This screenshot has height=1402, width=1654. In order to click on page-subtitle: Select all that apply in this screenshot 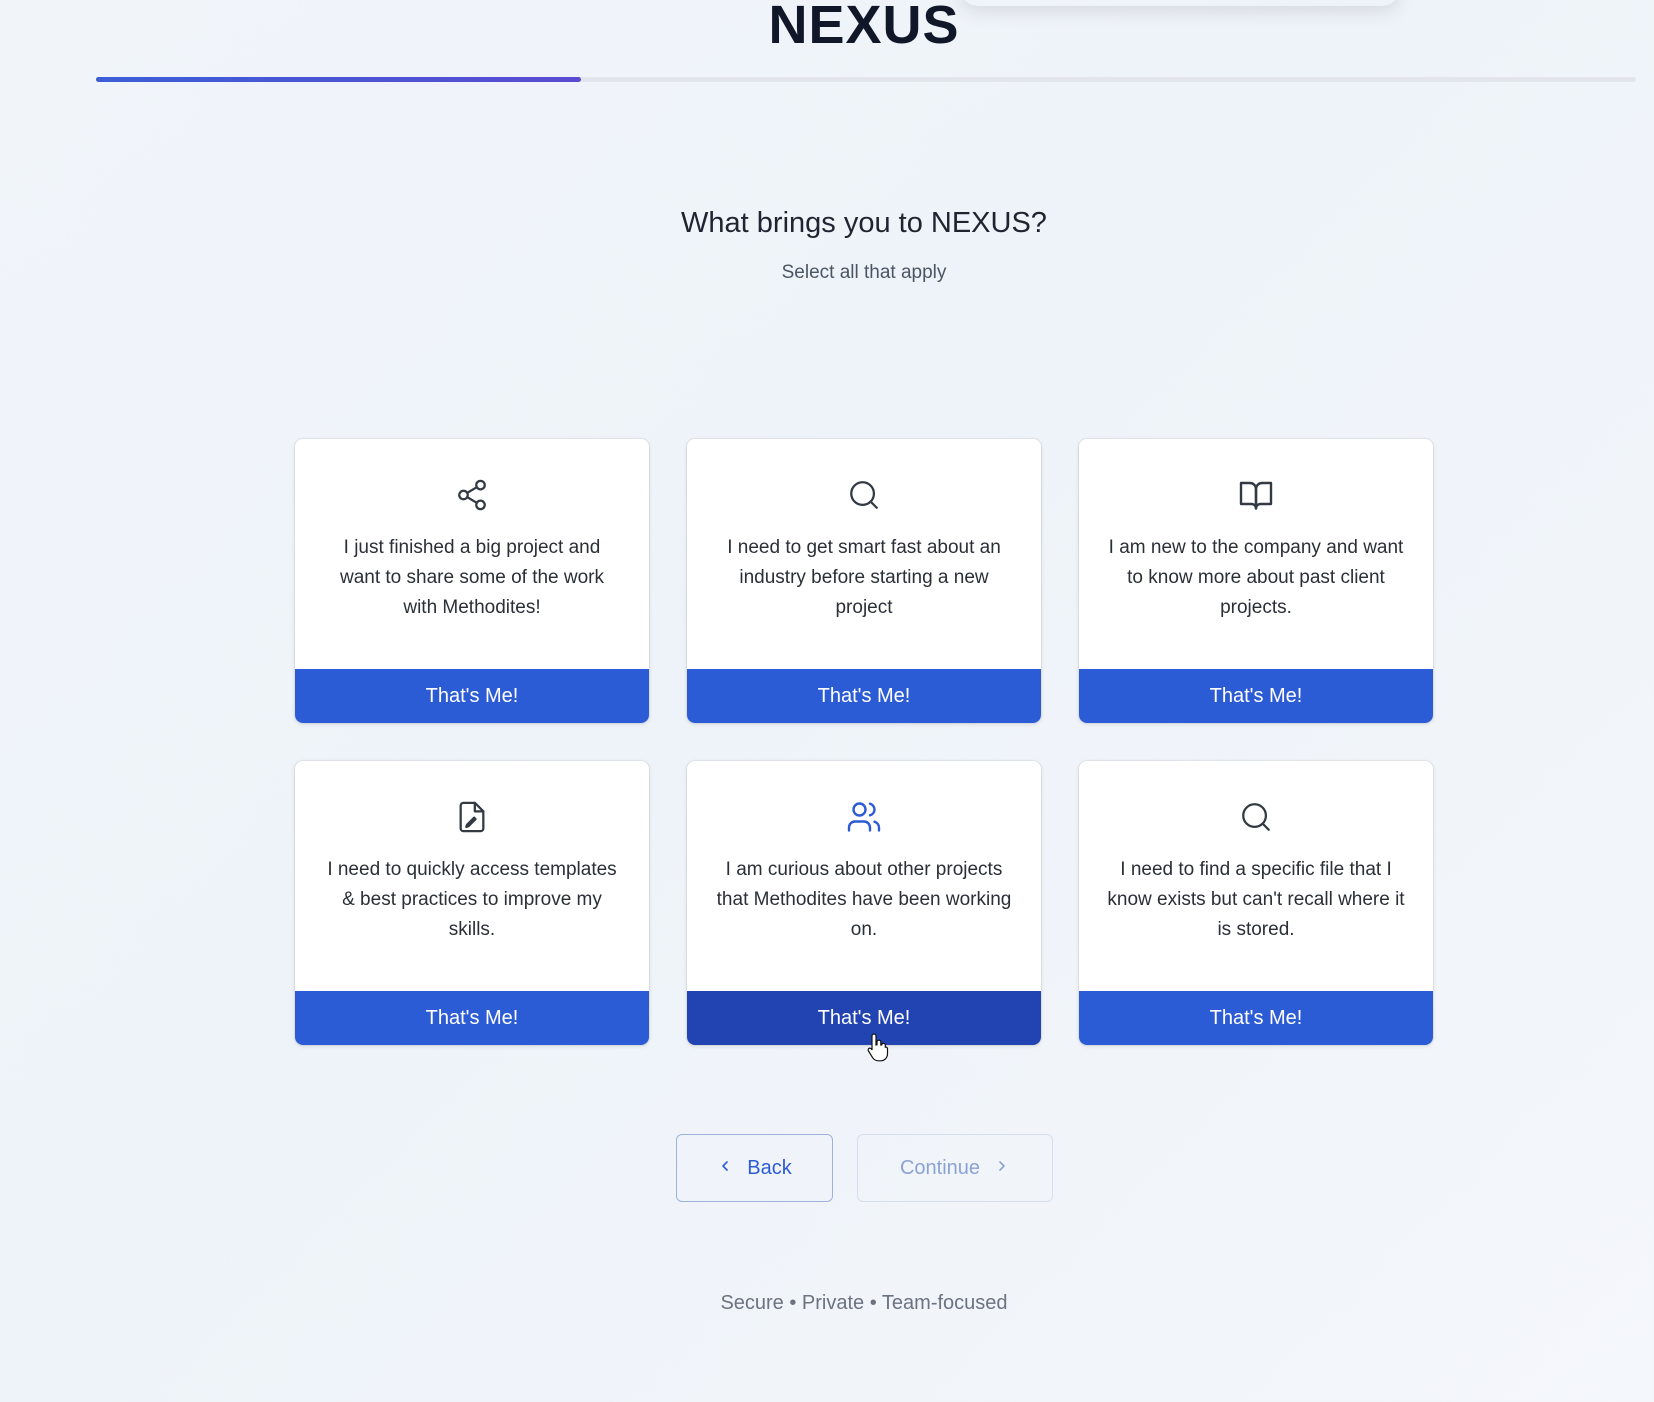, I will do `click(864, 272)`.